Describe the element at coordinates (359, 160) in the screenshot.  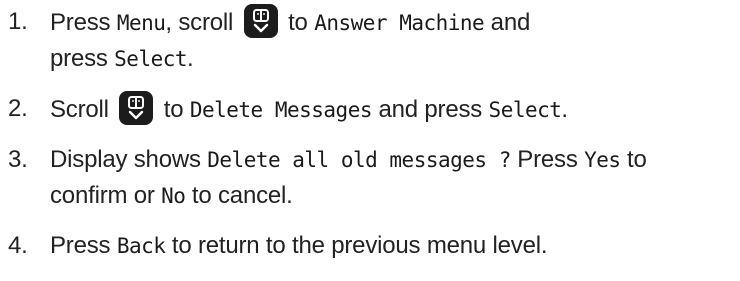
I see `display-term-delete-all-old-messages: Delete all old messages ?` at that location.